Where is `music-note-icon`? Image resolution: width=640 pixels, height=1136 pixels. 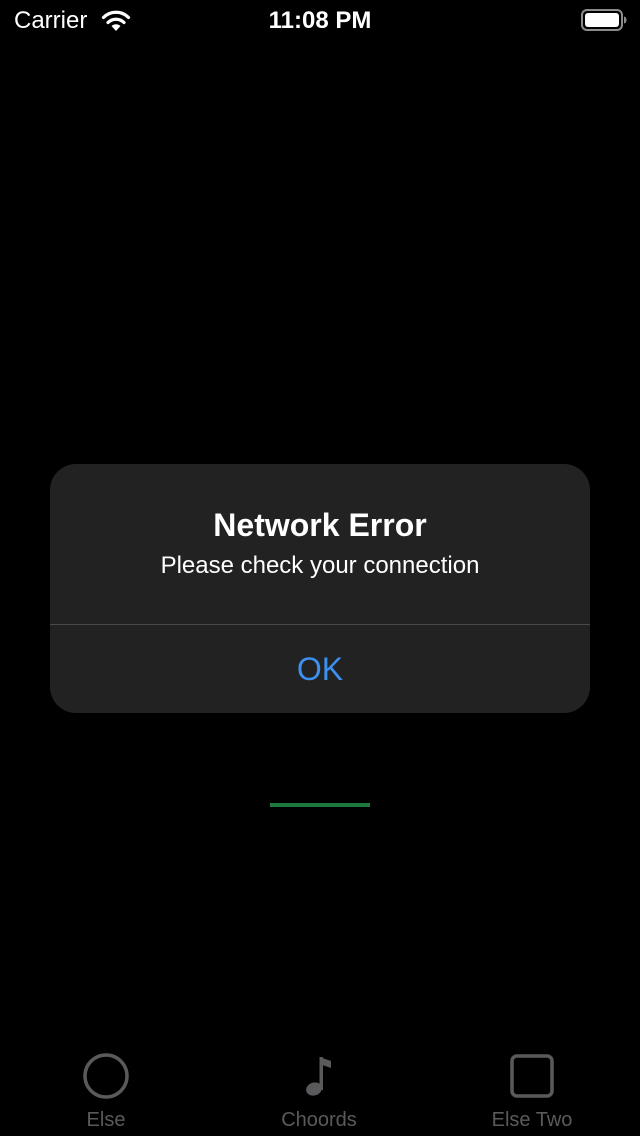
music-note-icon is located at coordinates (318, 1076).